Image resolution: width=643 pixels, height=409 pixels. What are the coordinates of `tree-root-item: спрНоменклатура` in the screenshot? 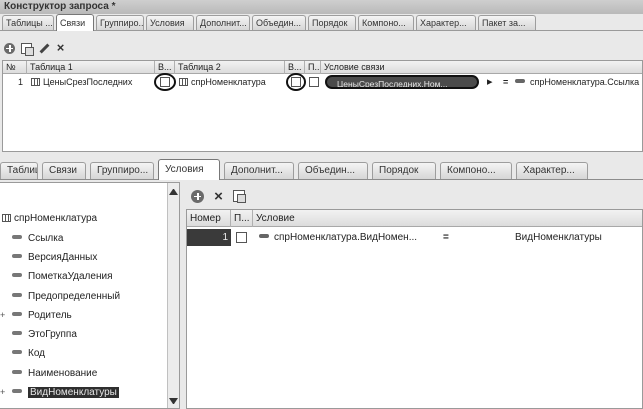 It's located at (48, 218).